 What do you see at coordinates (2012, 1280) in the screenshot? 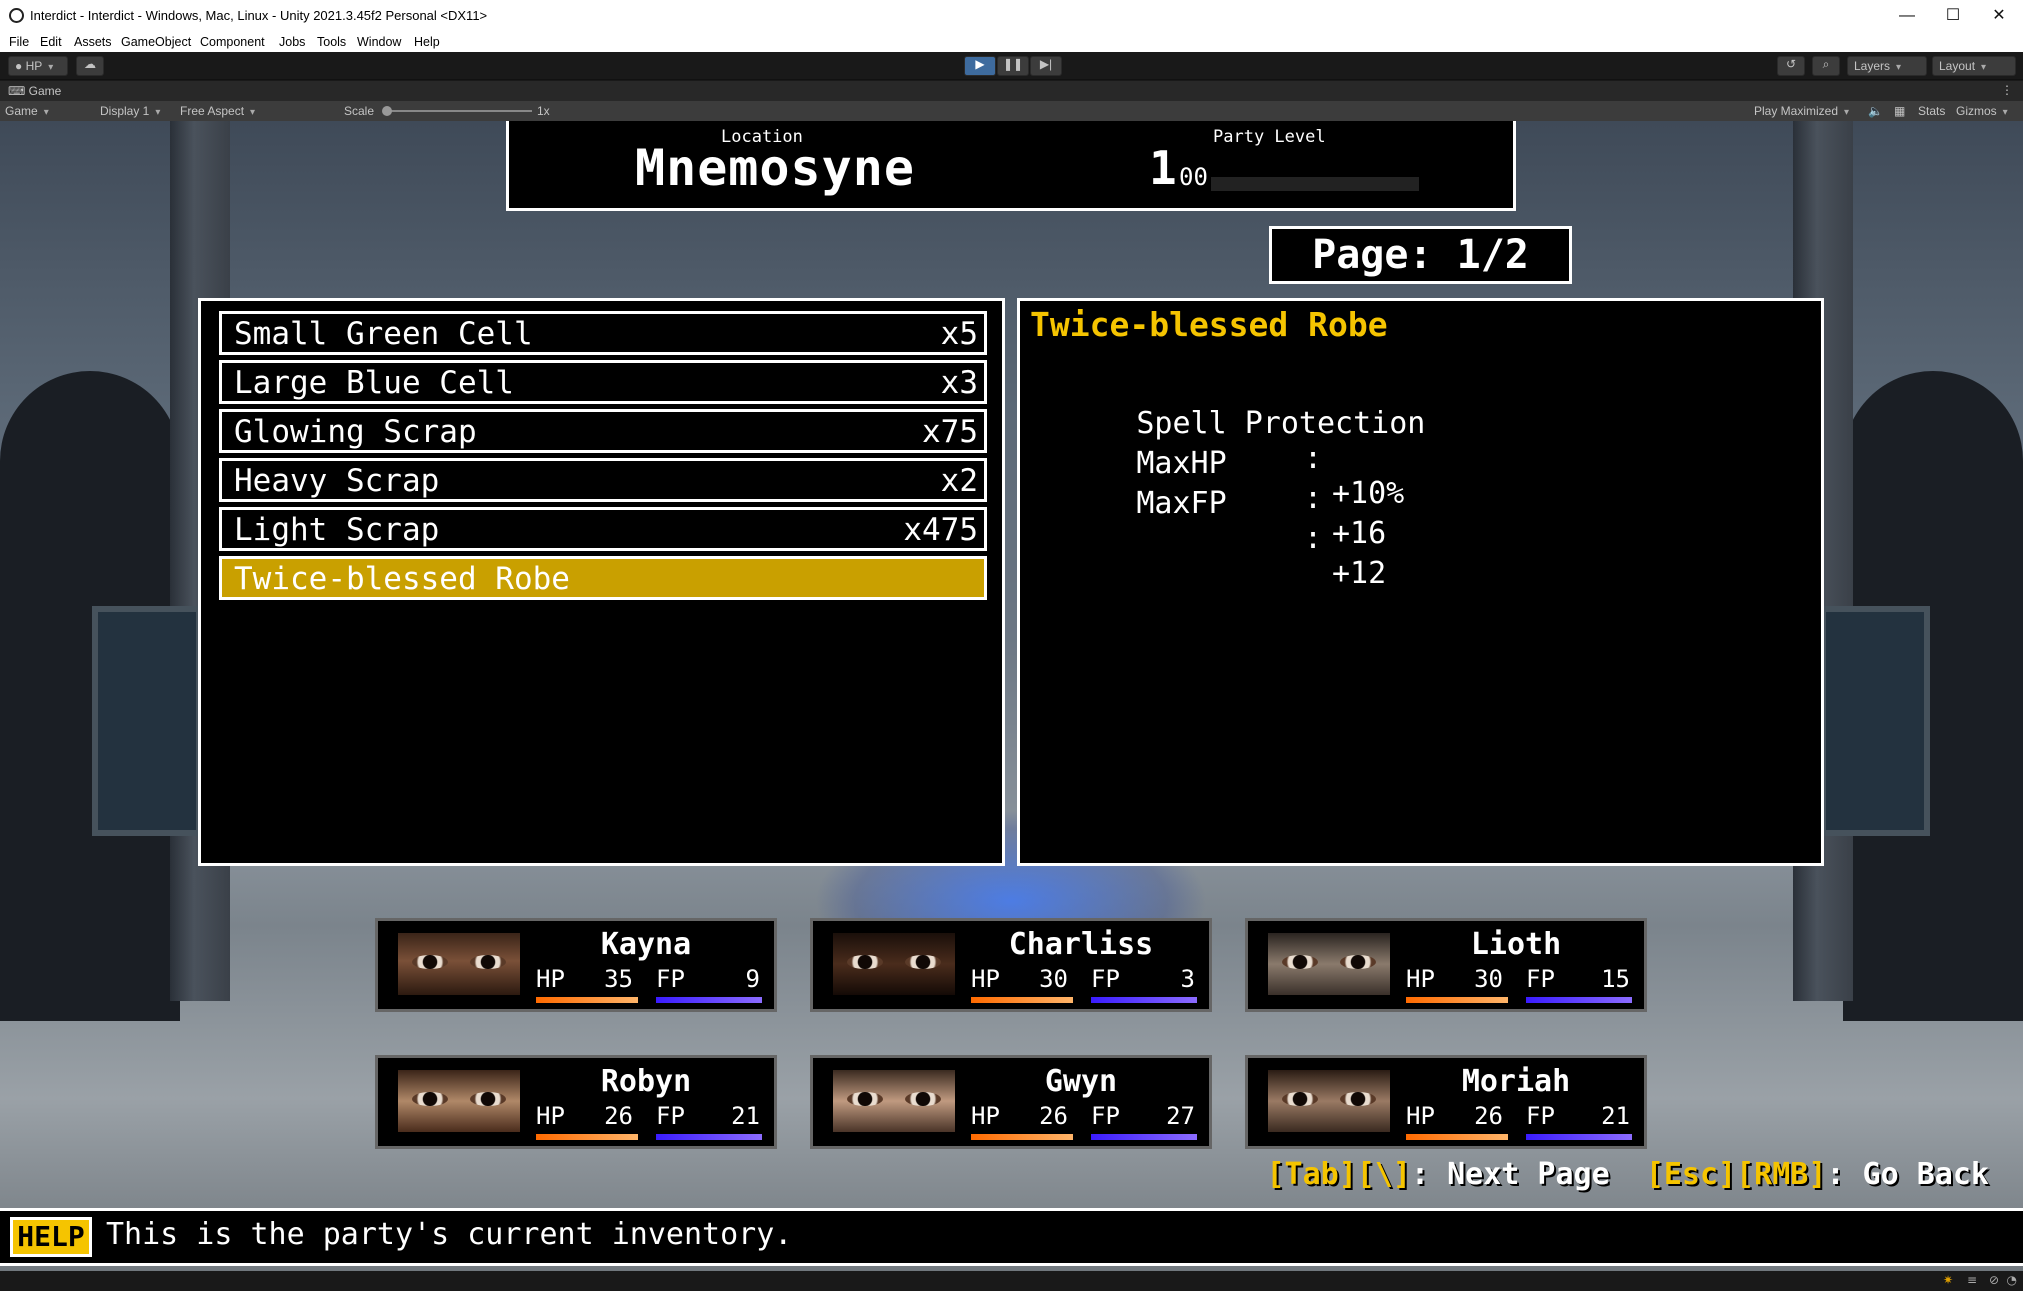
I see `notifications-icon: ◔` at bounding box center [2012, 1280].